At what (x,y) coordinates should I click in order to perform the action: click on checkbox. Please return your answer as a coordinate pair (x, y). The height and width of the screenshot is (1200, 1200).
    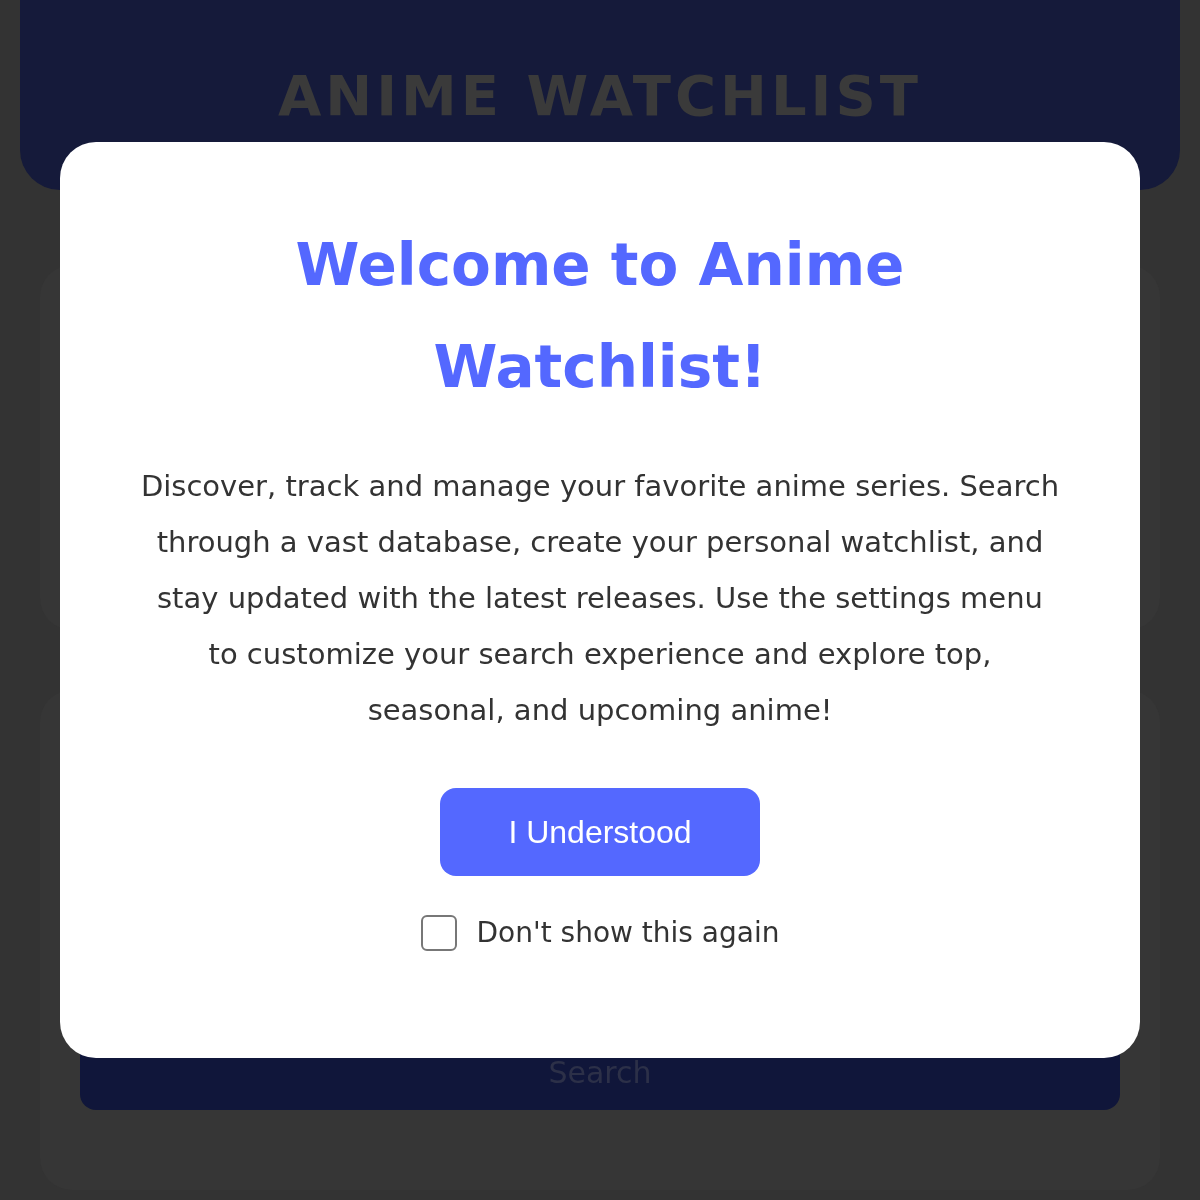
    Looking at the image, I should click on (438, 933).